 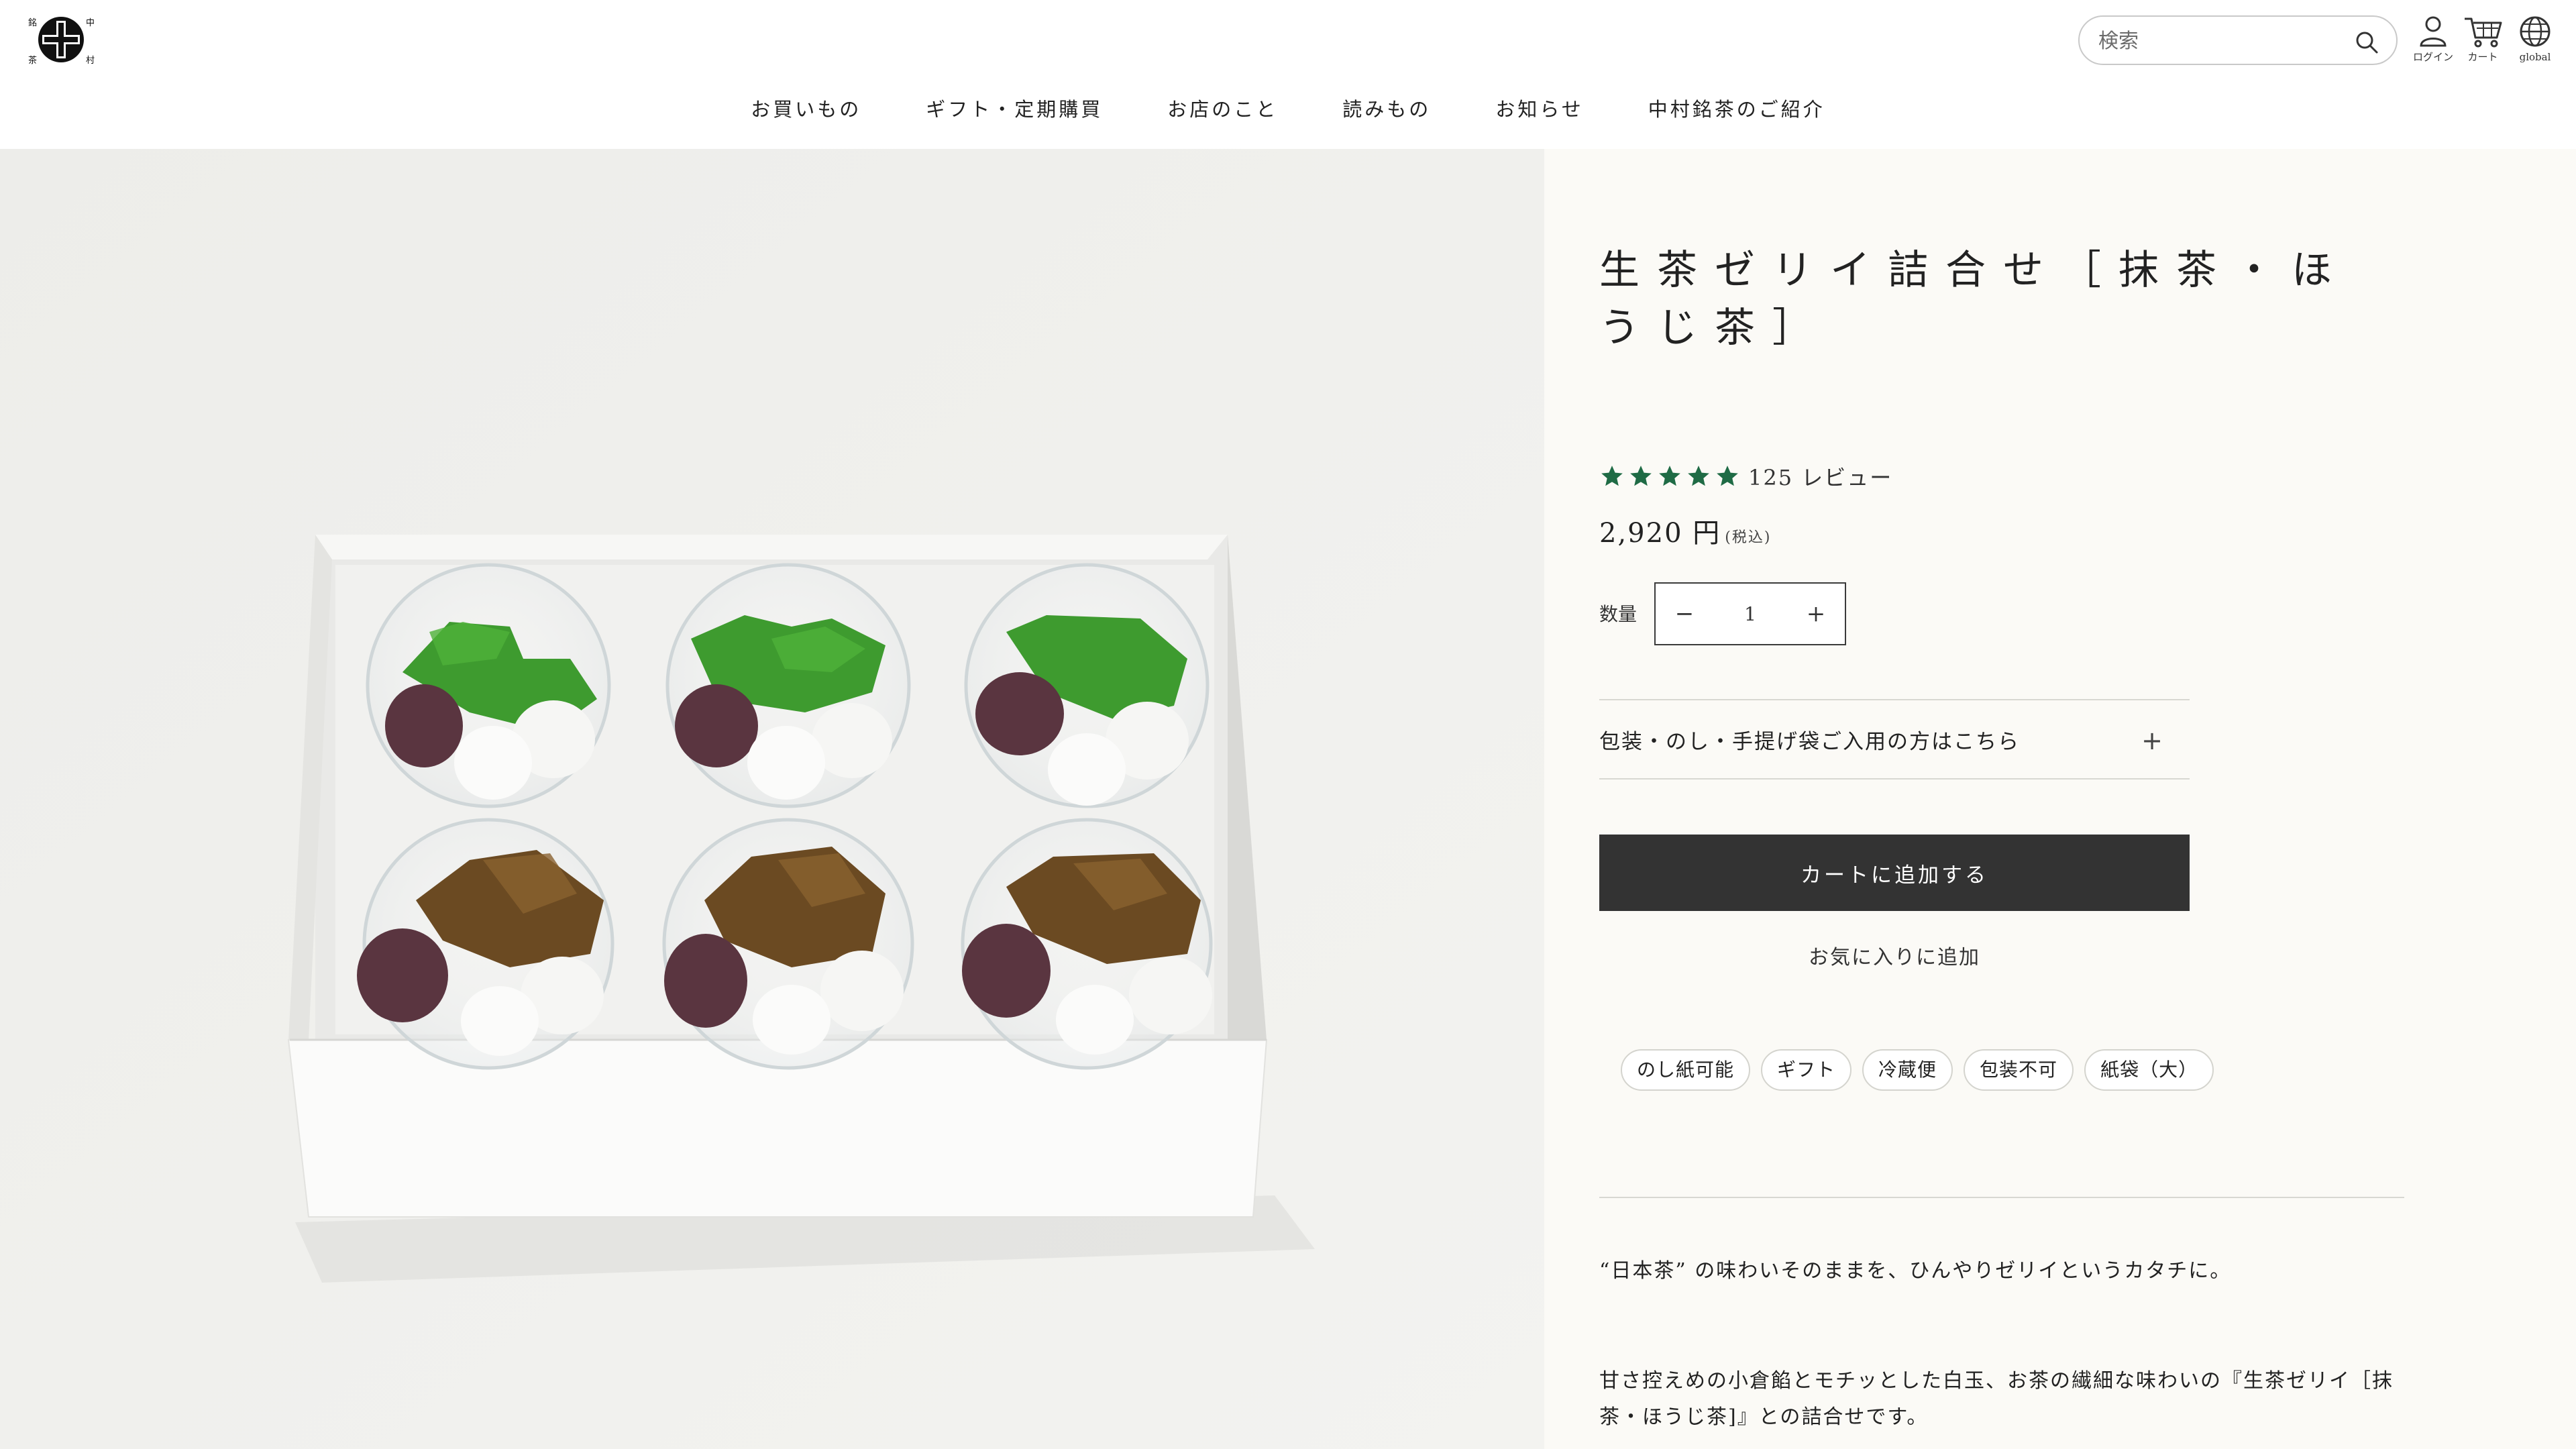 What do you see at coordinates (2535, 31) in the screenshot?
I see `globe-icon` at bounding box center [2535, 31].